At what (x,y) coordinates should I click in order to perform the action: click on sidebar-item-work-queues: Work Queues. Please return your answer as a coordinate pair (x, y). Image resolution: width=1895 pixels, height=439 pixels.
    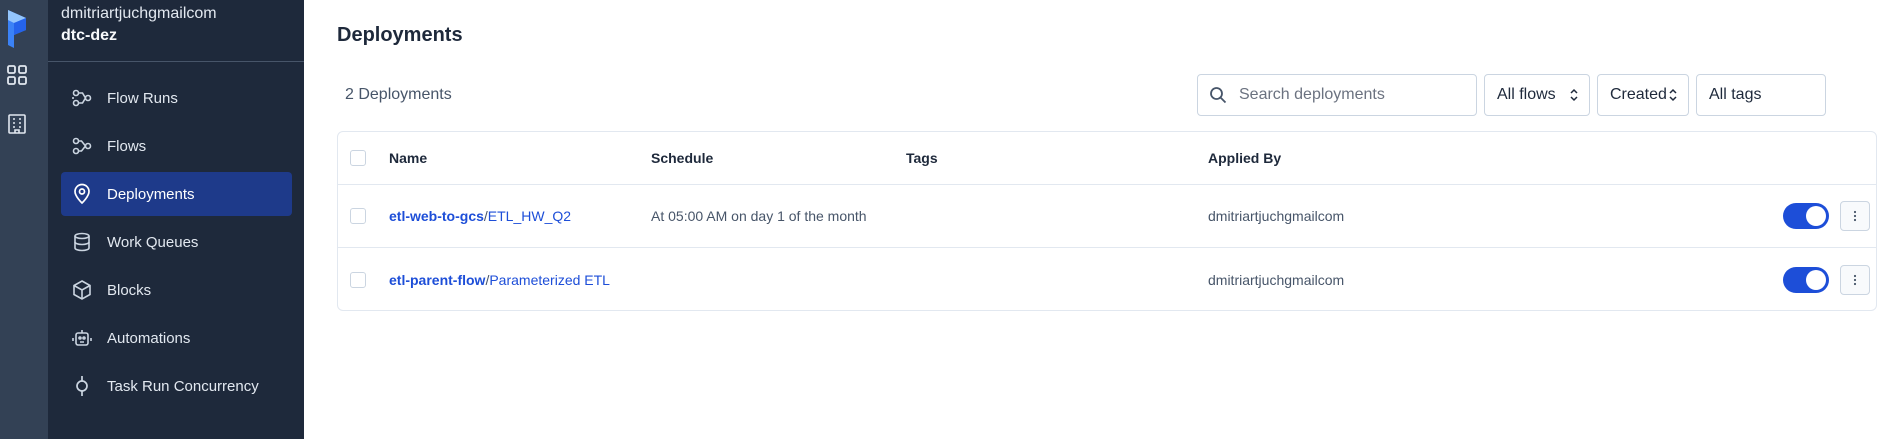
    Looking at the image, I should click on (176, 242).